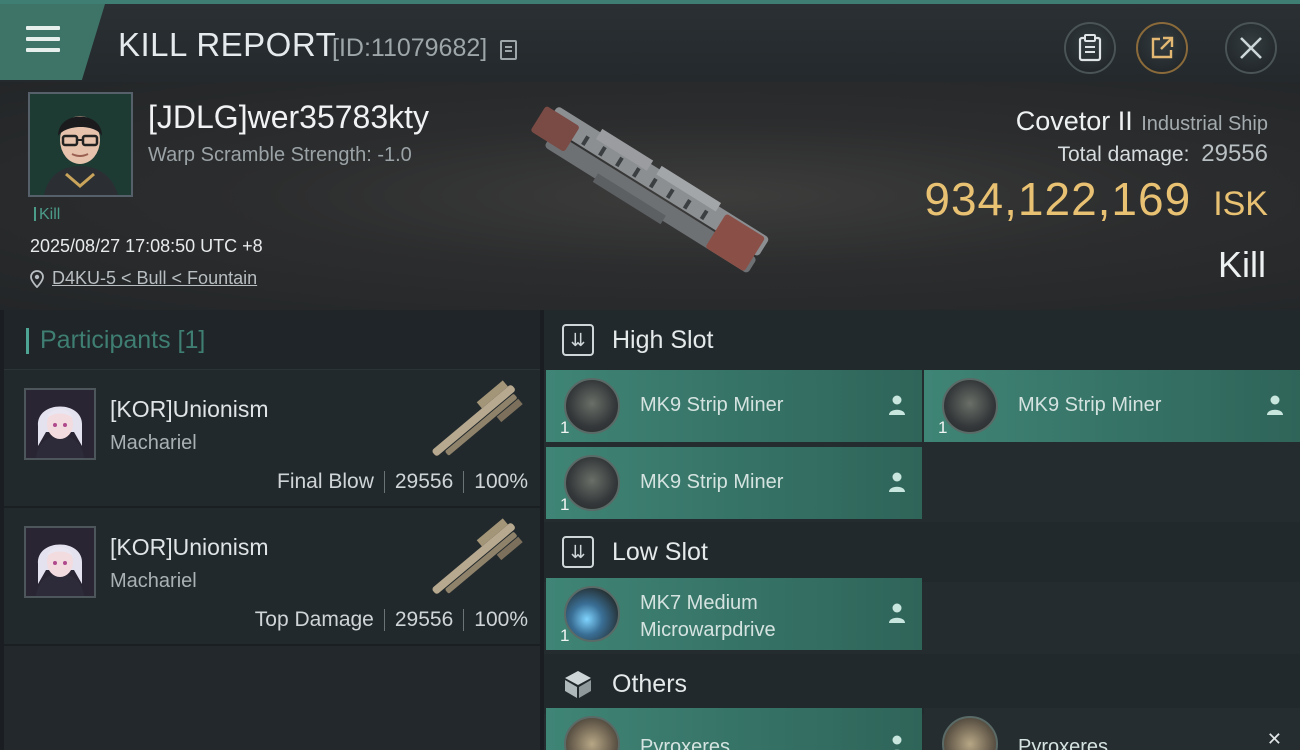 Image resolution: width=1300 pixels, height=750 pixels. Describe the element at coordinates (37, 278) in the screenshot. I see `location-pin-icon` at that location.